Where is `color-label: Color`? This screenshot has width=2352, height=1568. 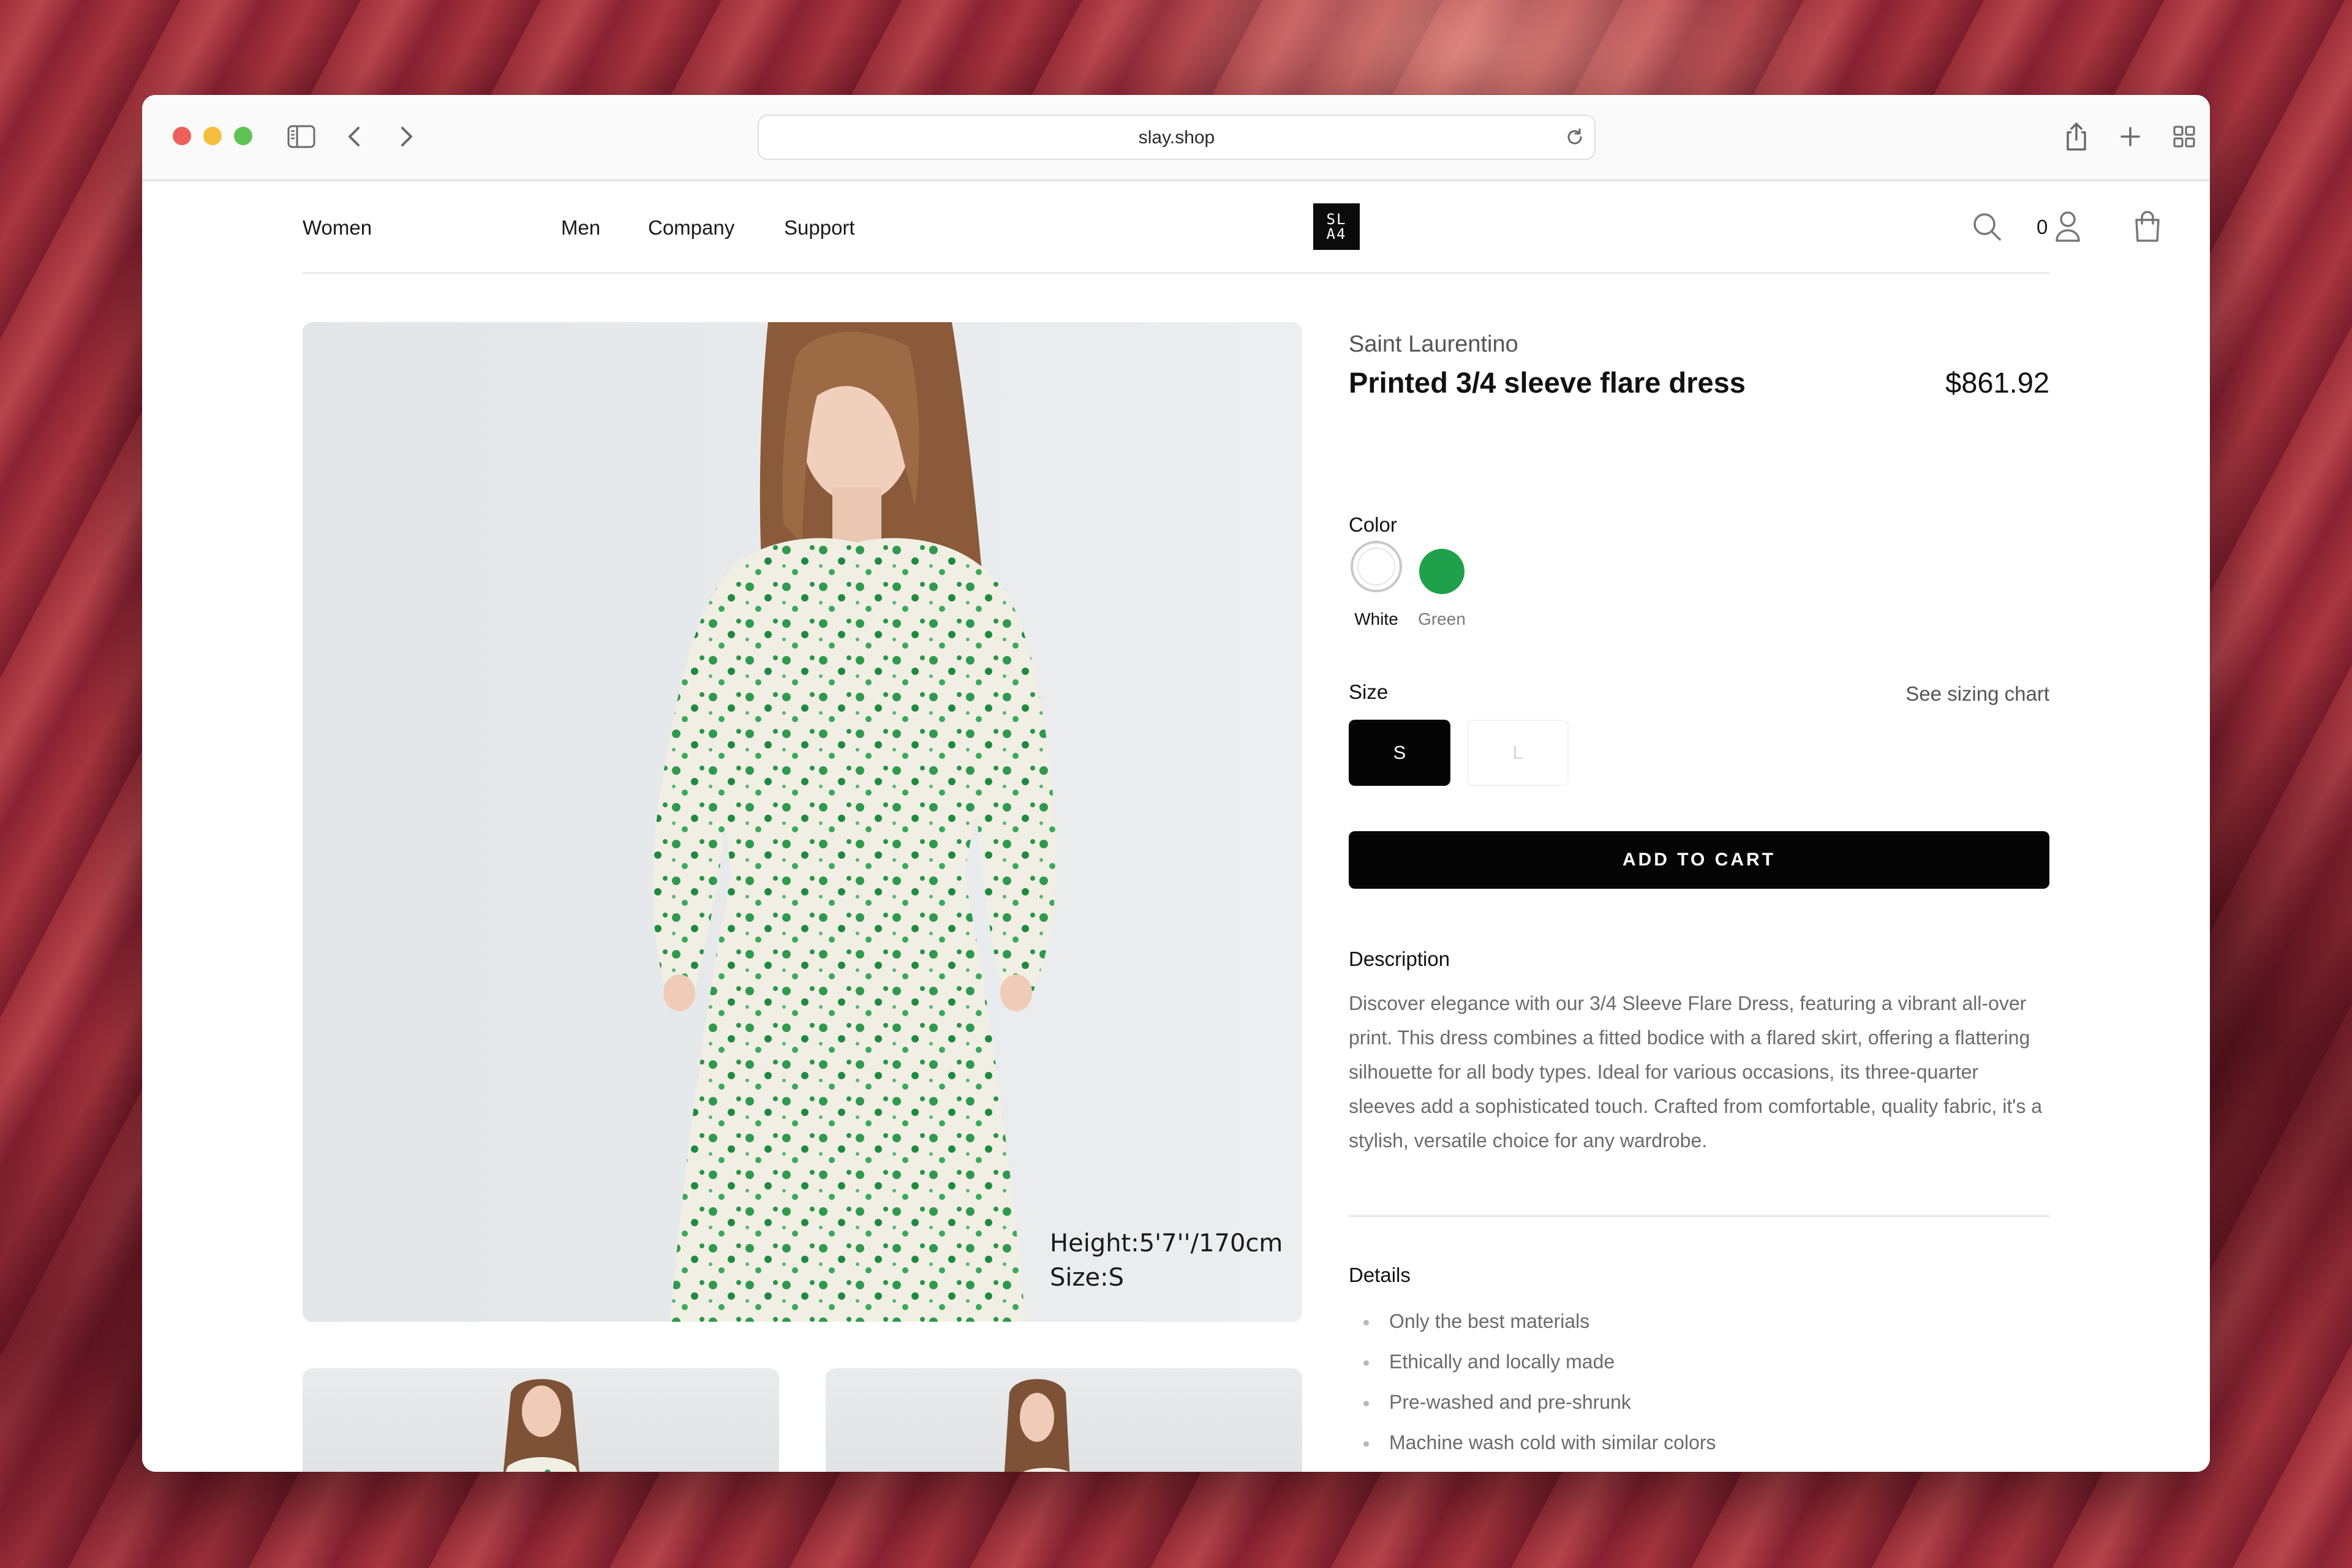 color-label: Color is located at coordinates (1373, 525).